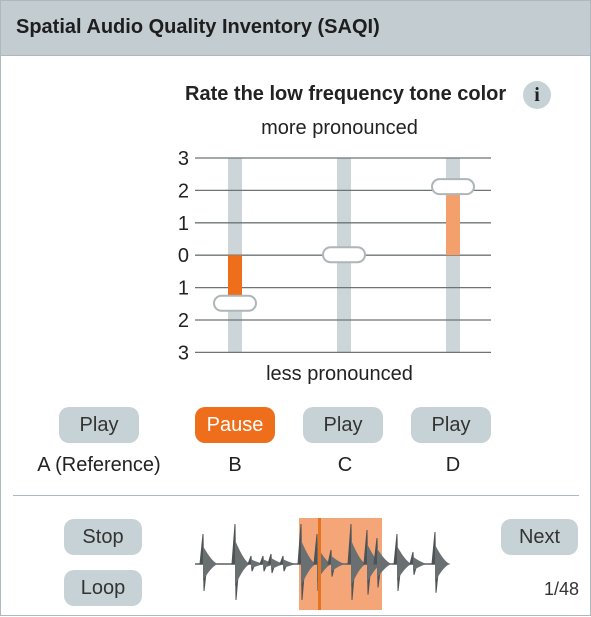 The width and height of the screenshot is (591, 617). I want to click on waveform, so click(321, 563).